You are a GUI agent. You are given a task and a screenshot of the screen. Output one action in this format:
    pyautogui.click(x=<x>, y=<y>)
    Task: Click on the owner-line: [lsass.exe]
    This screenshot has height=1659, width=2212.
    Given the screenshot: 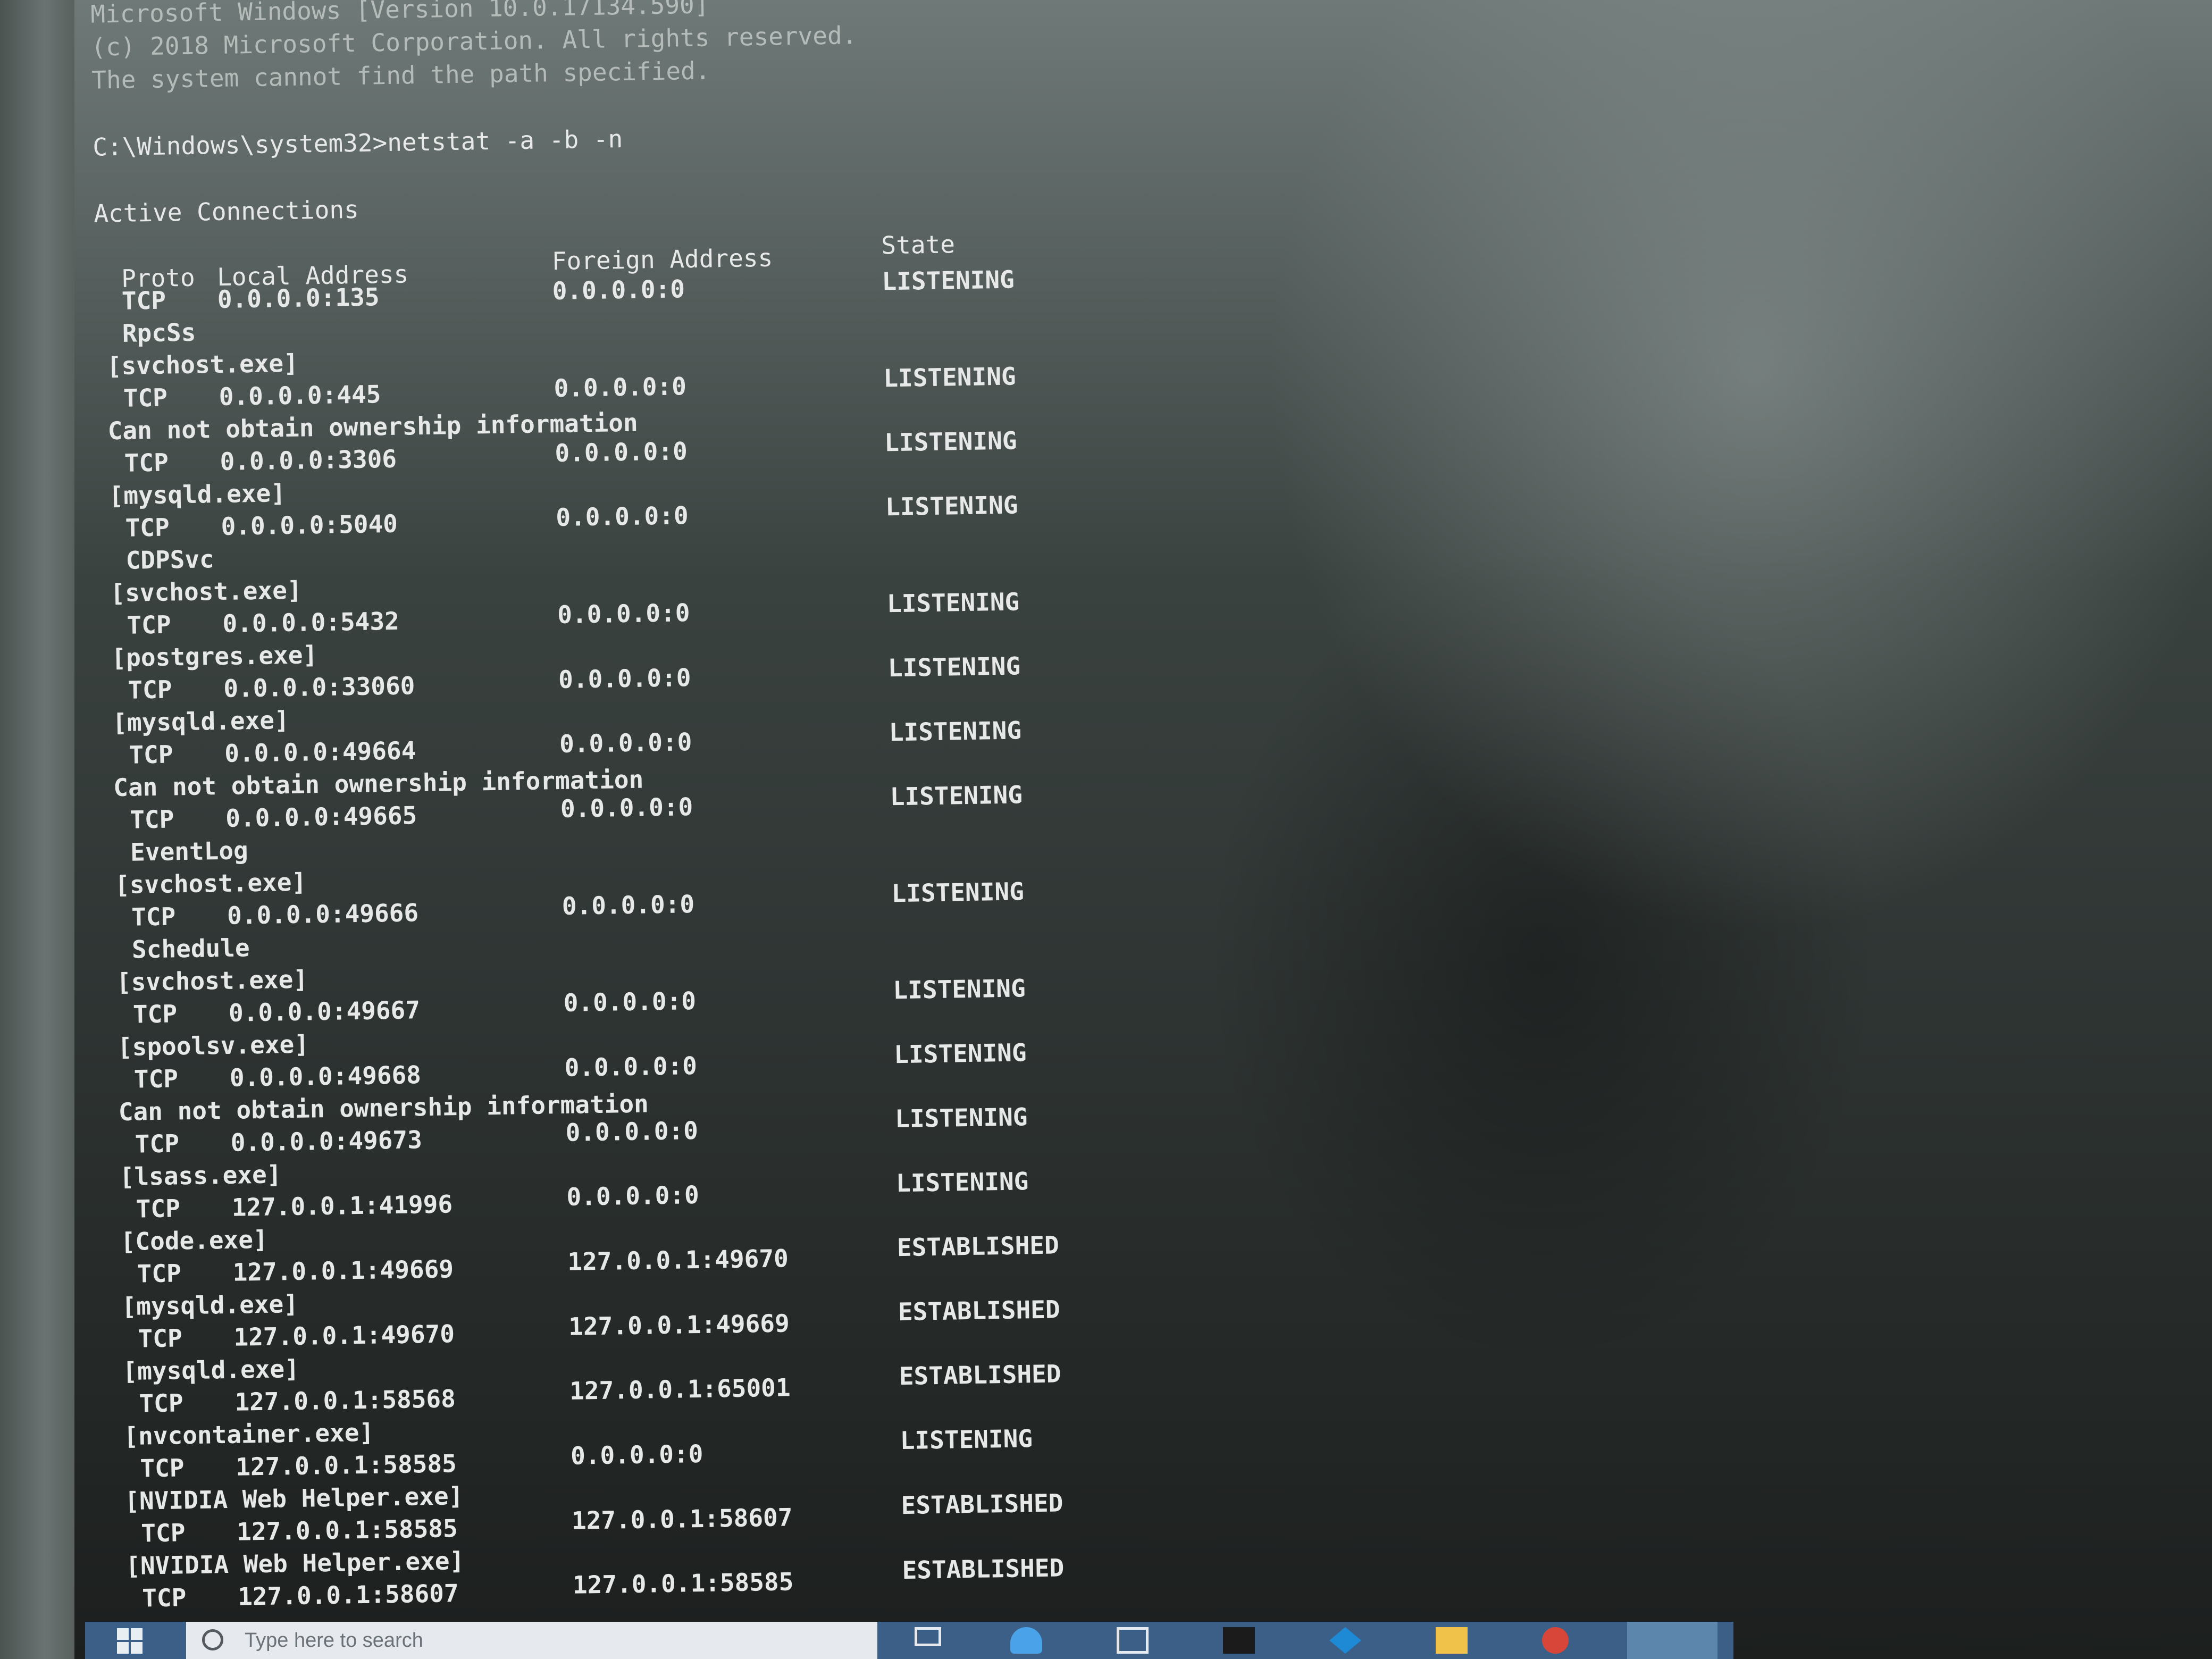 What is the action you would take?
    pyautogui.click(x=200, y=1176)
    